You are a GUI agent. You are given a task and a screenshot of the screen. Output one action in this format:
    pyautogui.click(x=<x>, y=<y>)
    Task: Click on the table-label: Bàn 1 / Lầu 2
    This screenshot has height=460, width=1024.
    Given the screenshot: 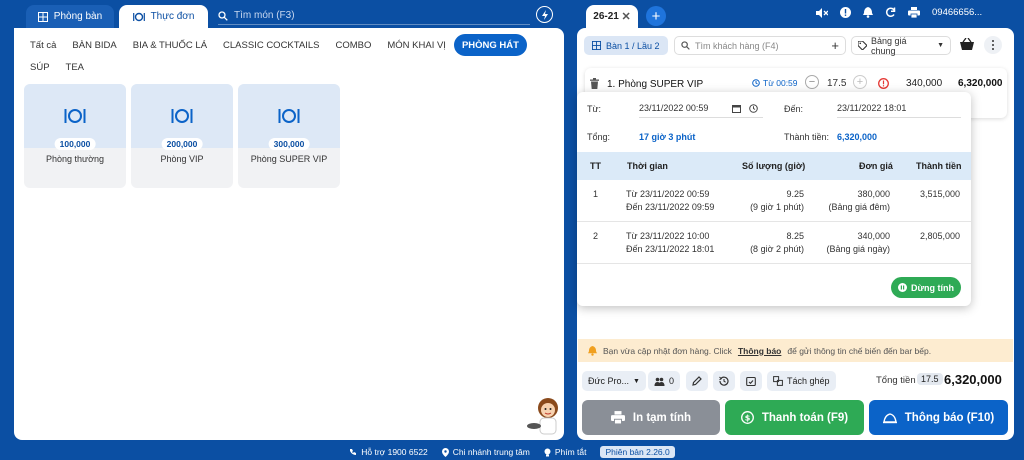 What is the action you would take?
    pyautogui.click(x=633, y=45)
    